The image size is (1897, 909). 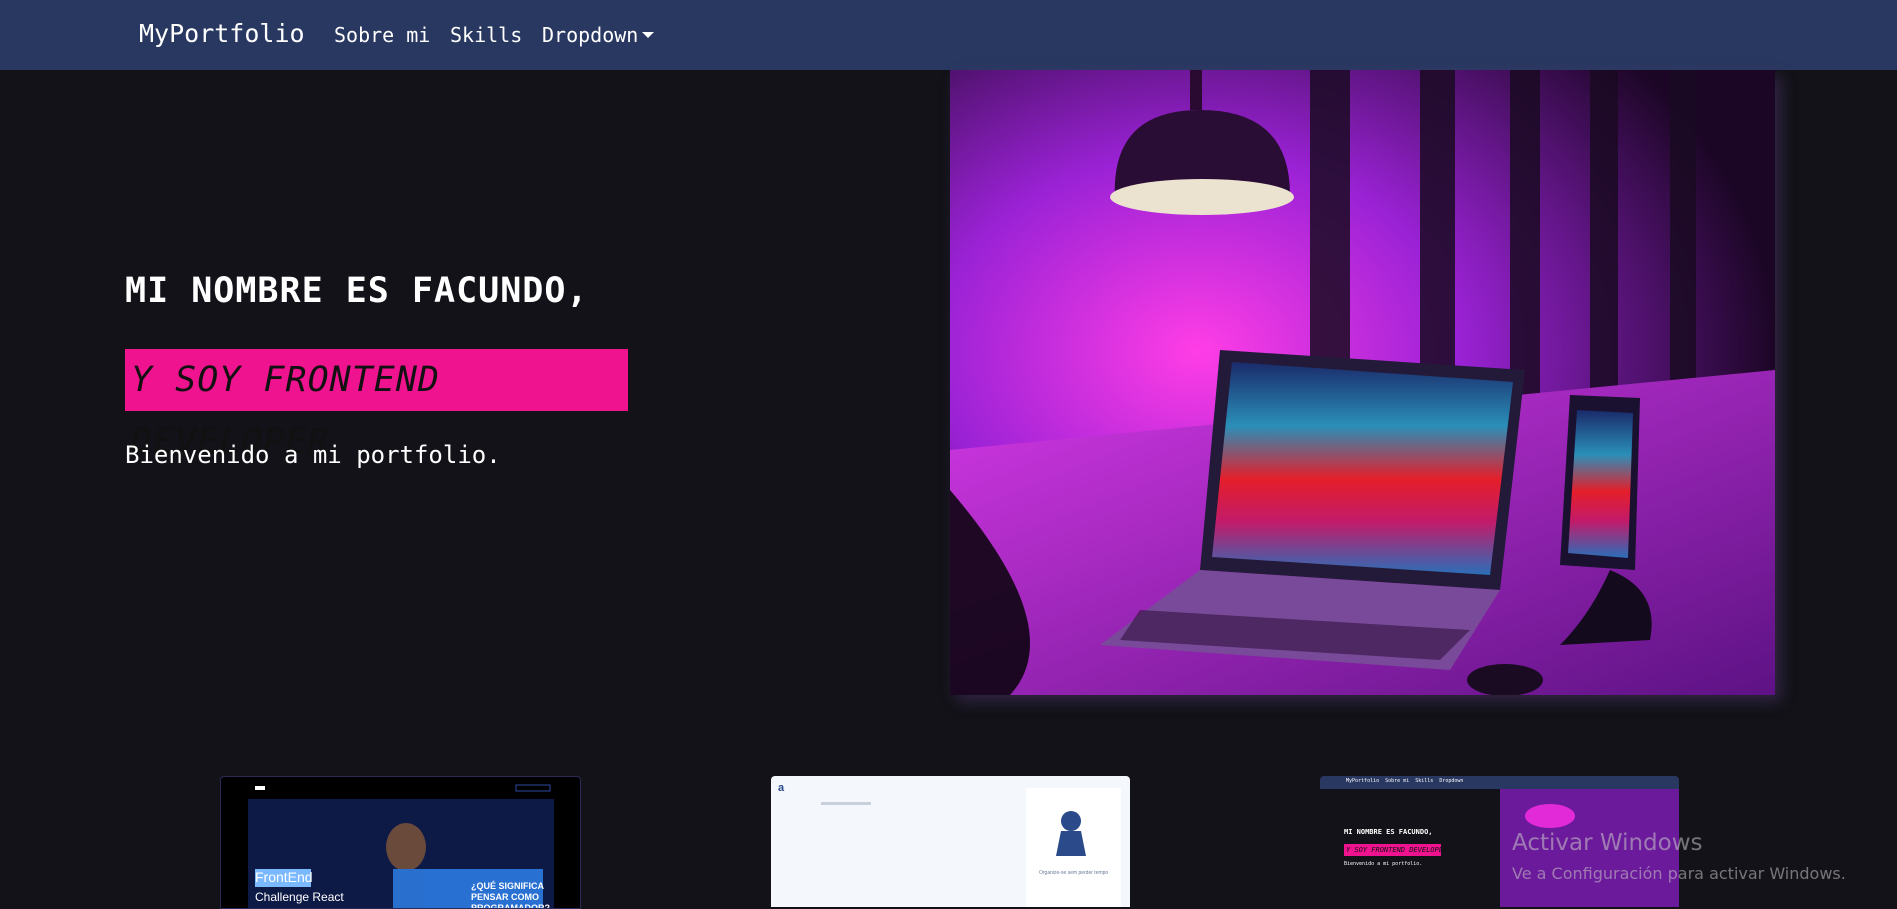 What do you see at coordinates (284, 877) in the screenshot?
I see `project-1-title: FrontEnd` at bounding box center [284, 877].